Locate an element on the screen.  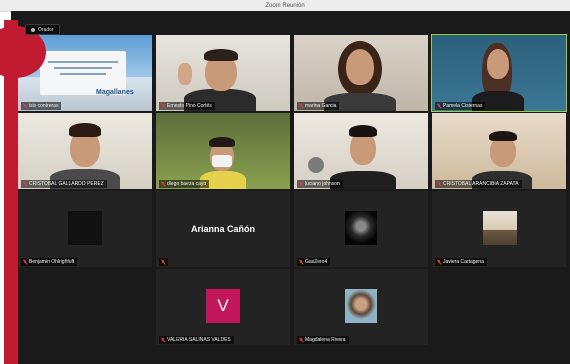
participant-tile: GasZero4 is located at coordinates (361, 229).